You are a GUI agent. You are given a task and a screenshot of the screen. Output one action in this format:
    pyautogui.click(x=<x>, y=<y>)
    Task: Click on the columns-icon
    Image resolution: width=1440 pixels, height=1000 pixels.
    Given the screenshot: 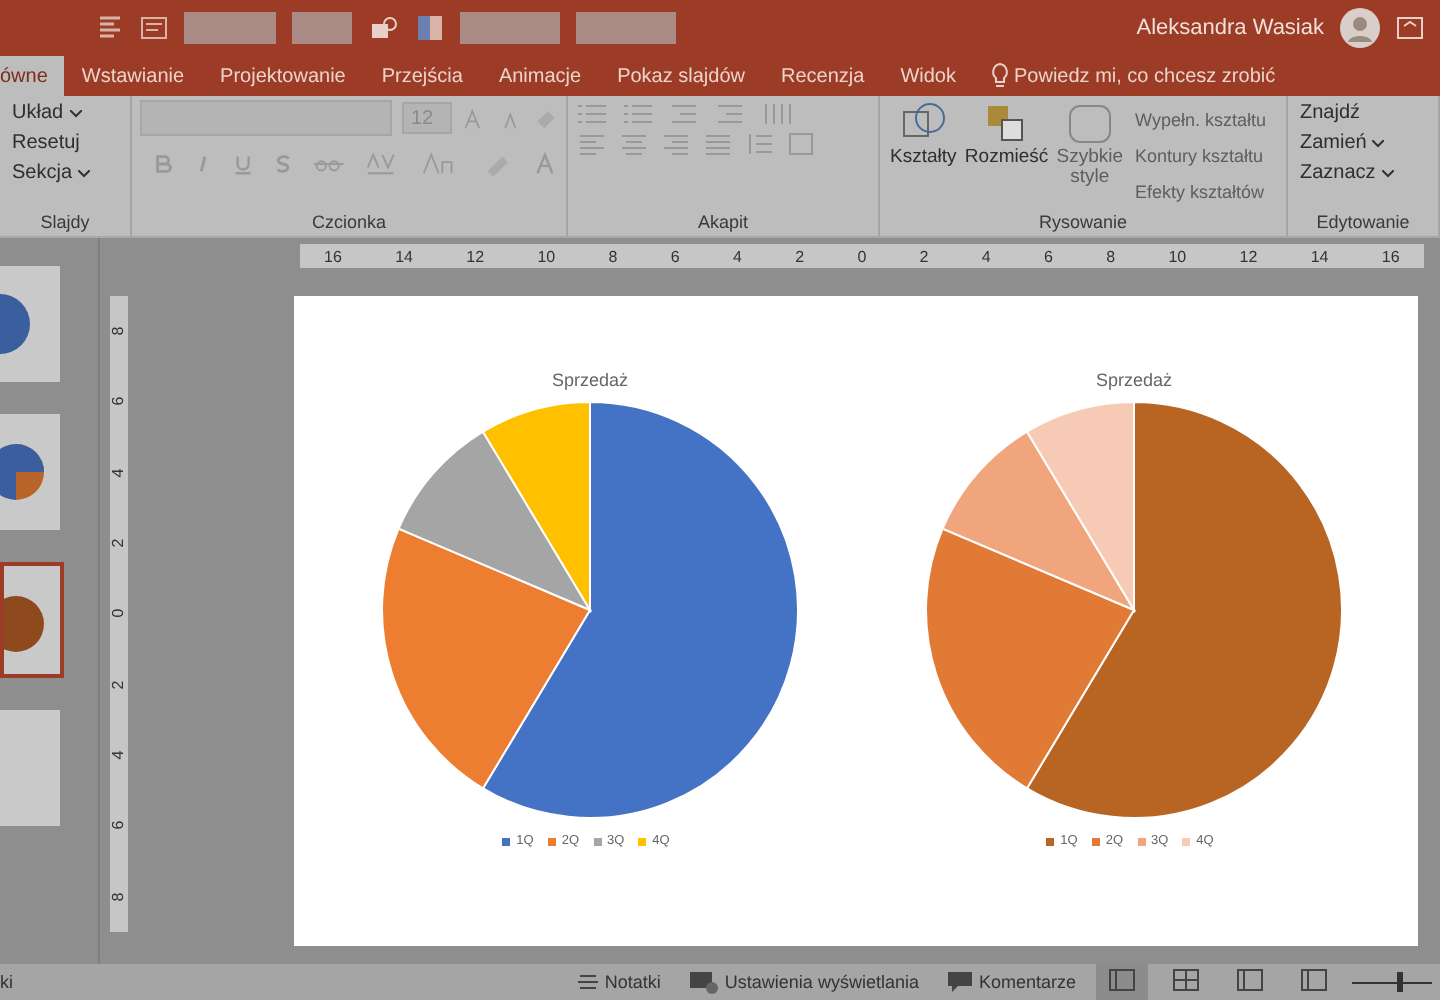 What is the action you would take?
    pyautogui.click(x=778, y=114)
    